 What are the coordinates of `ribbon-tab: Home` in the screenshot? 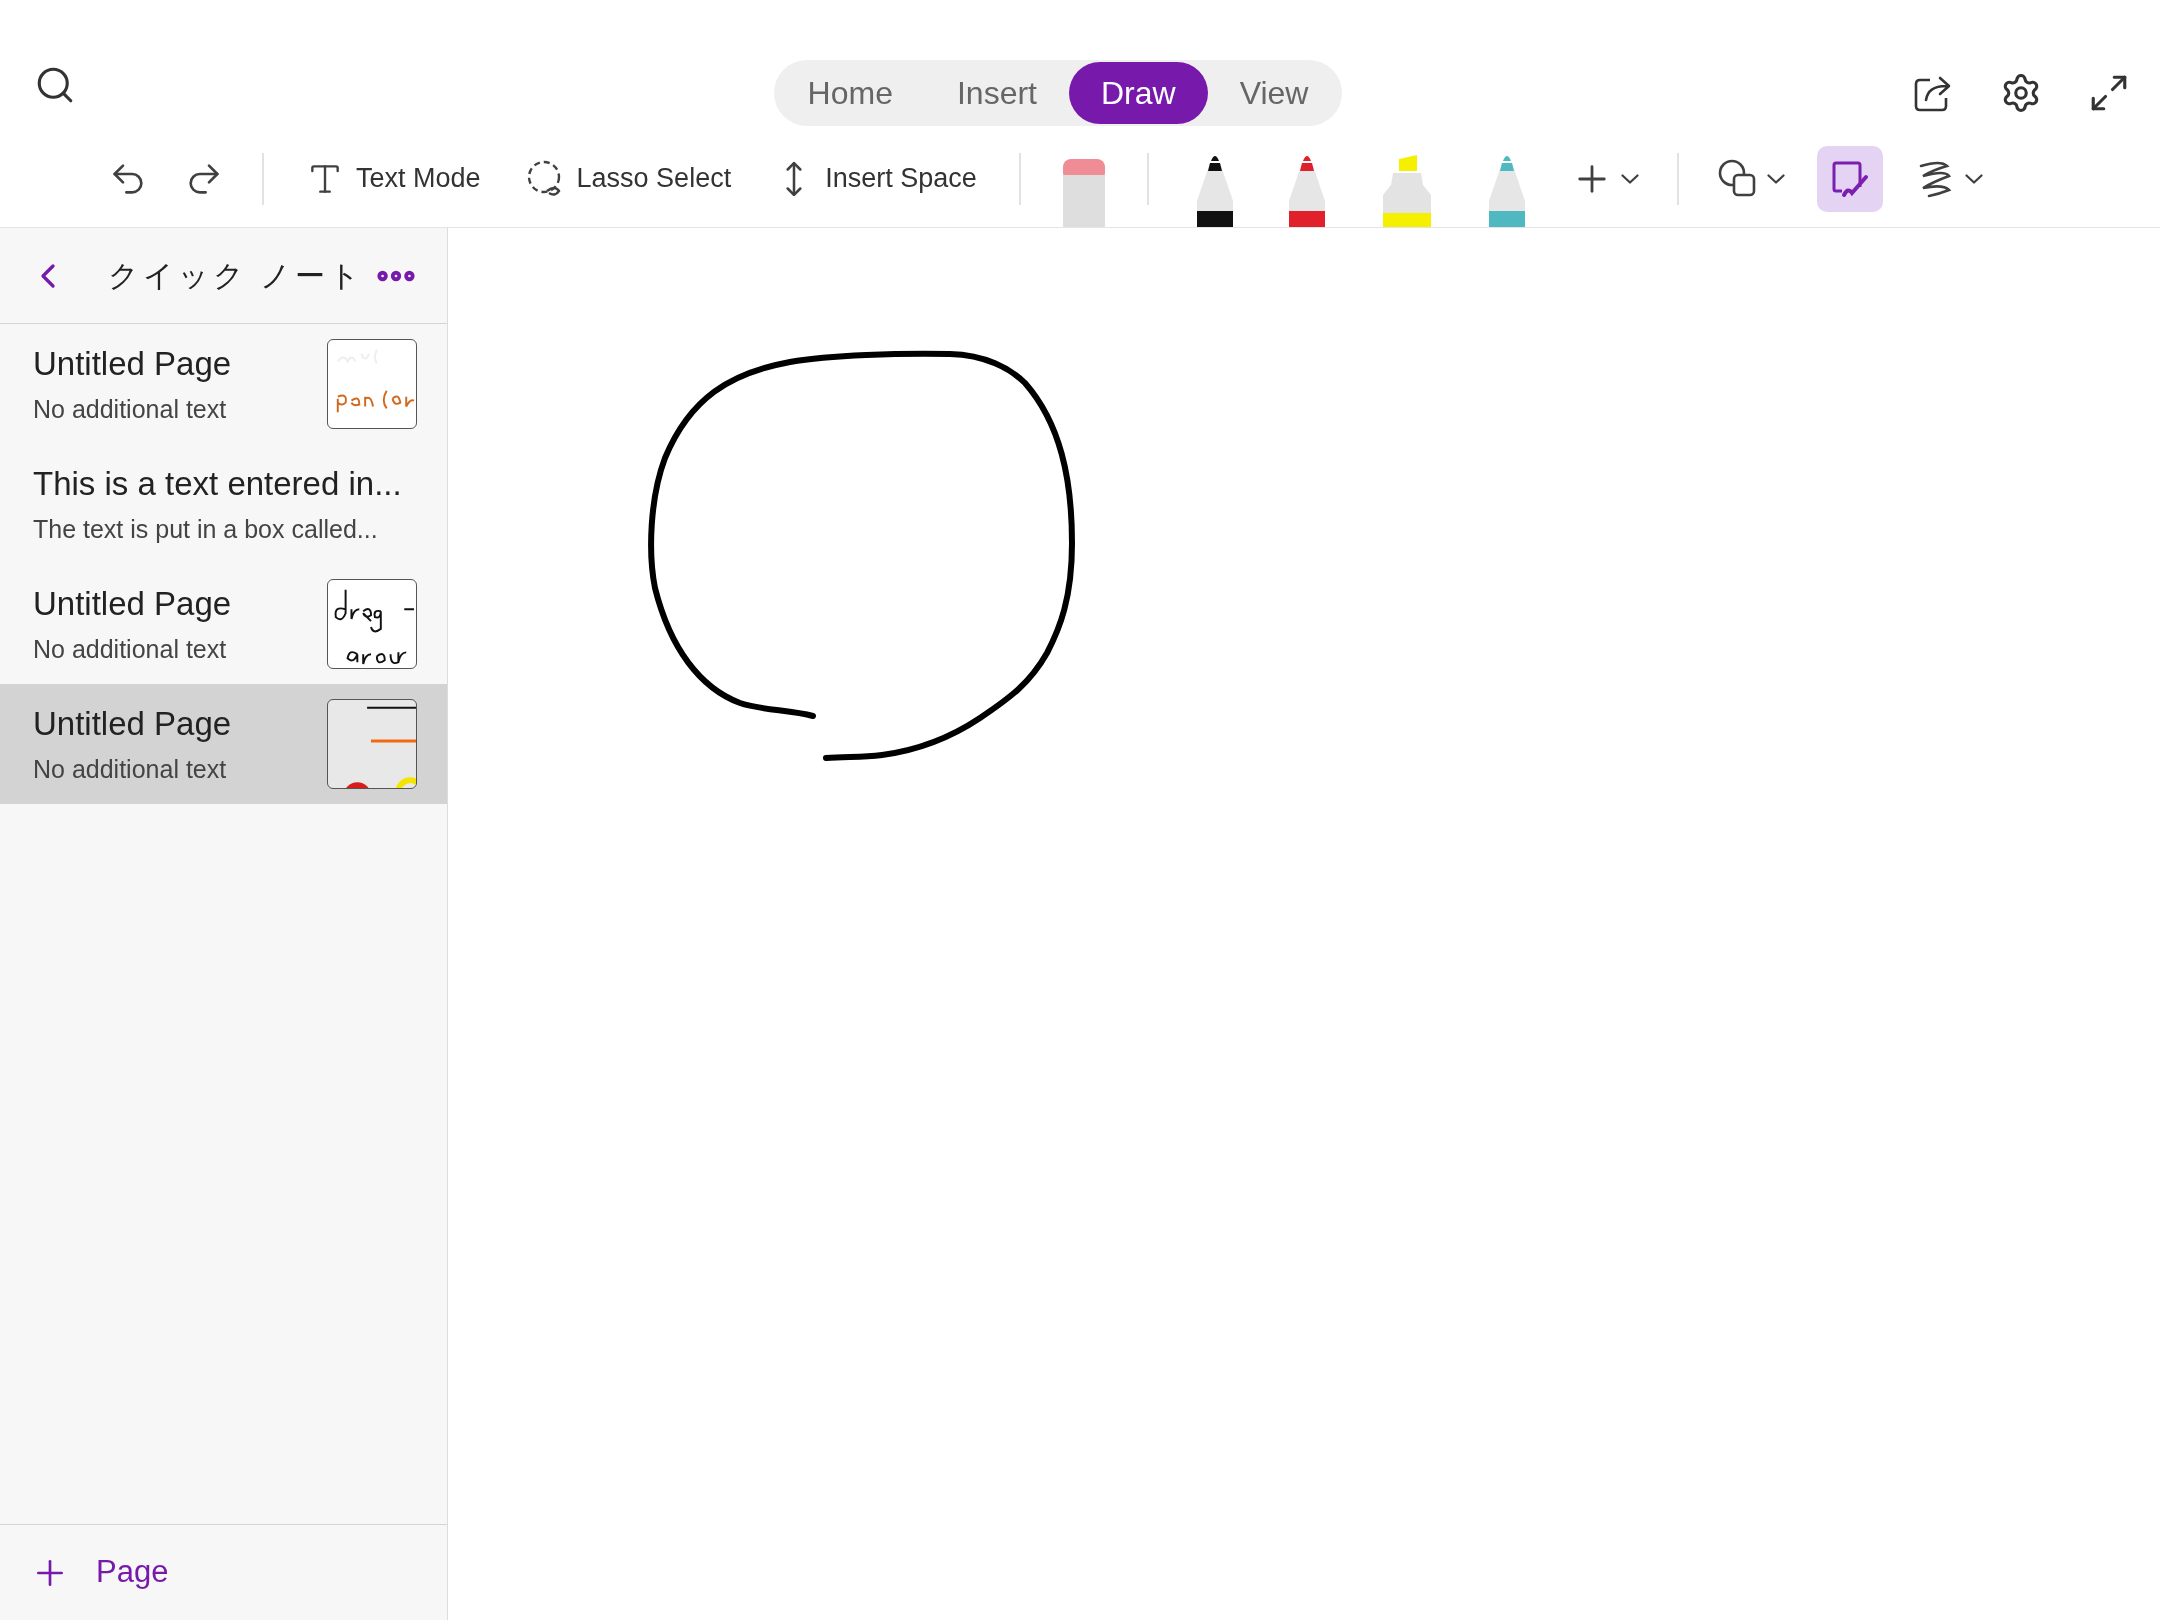 It's located at (850, 93).